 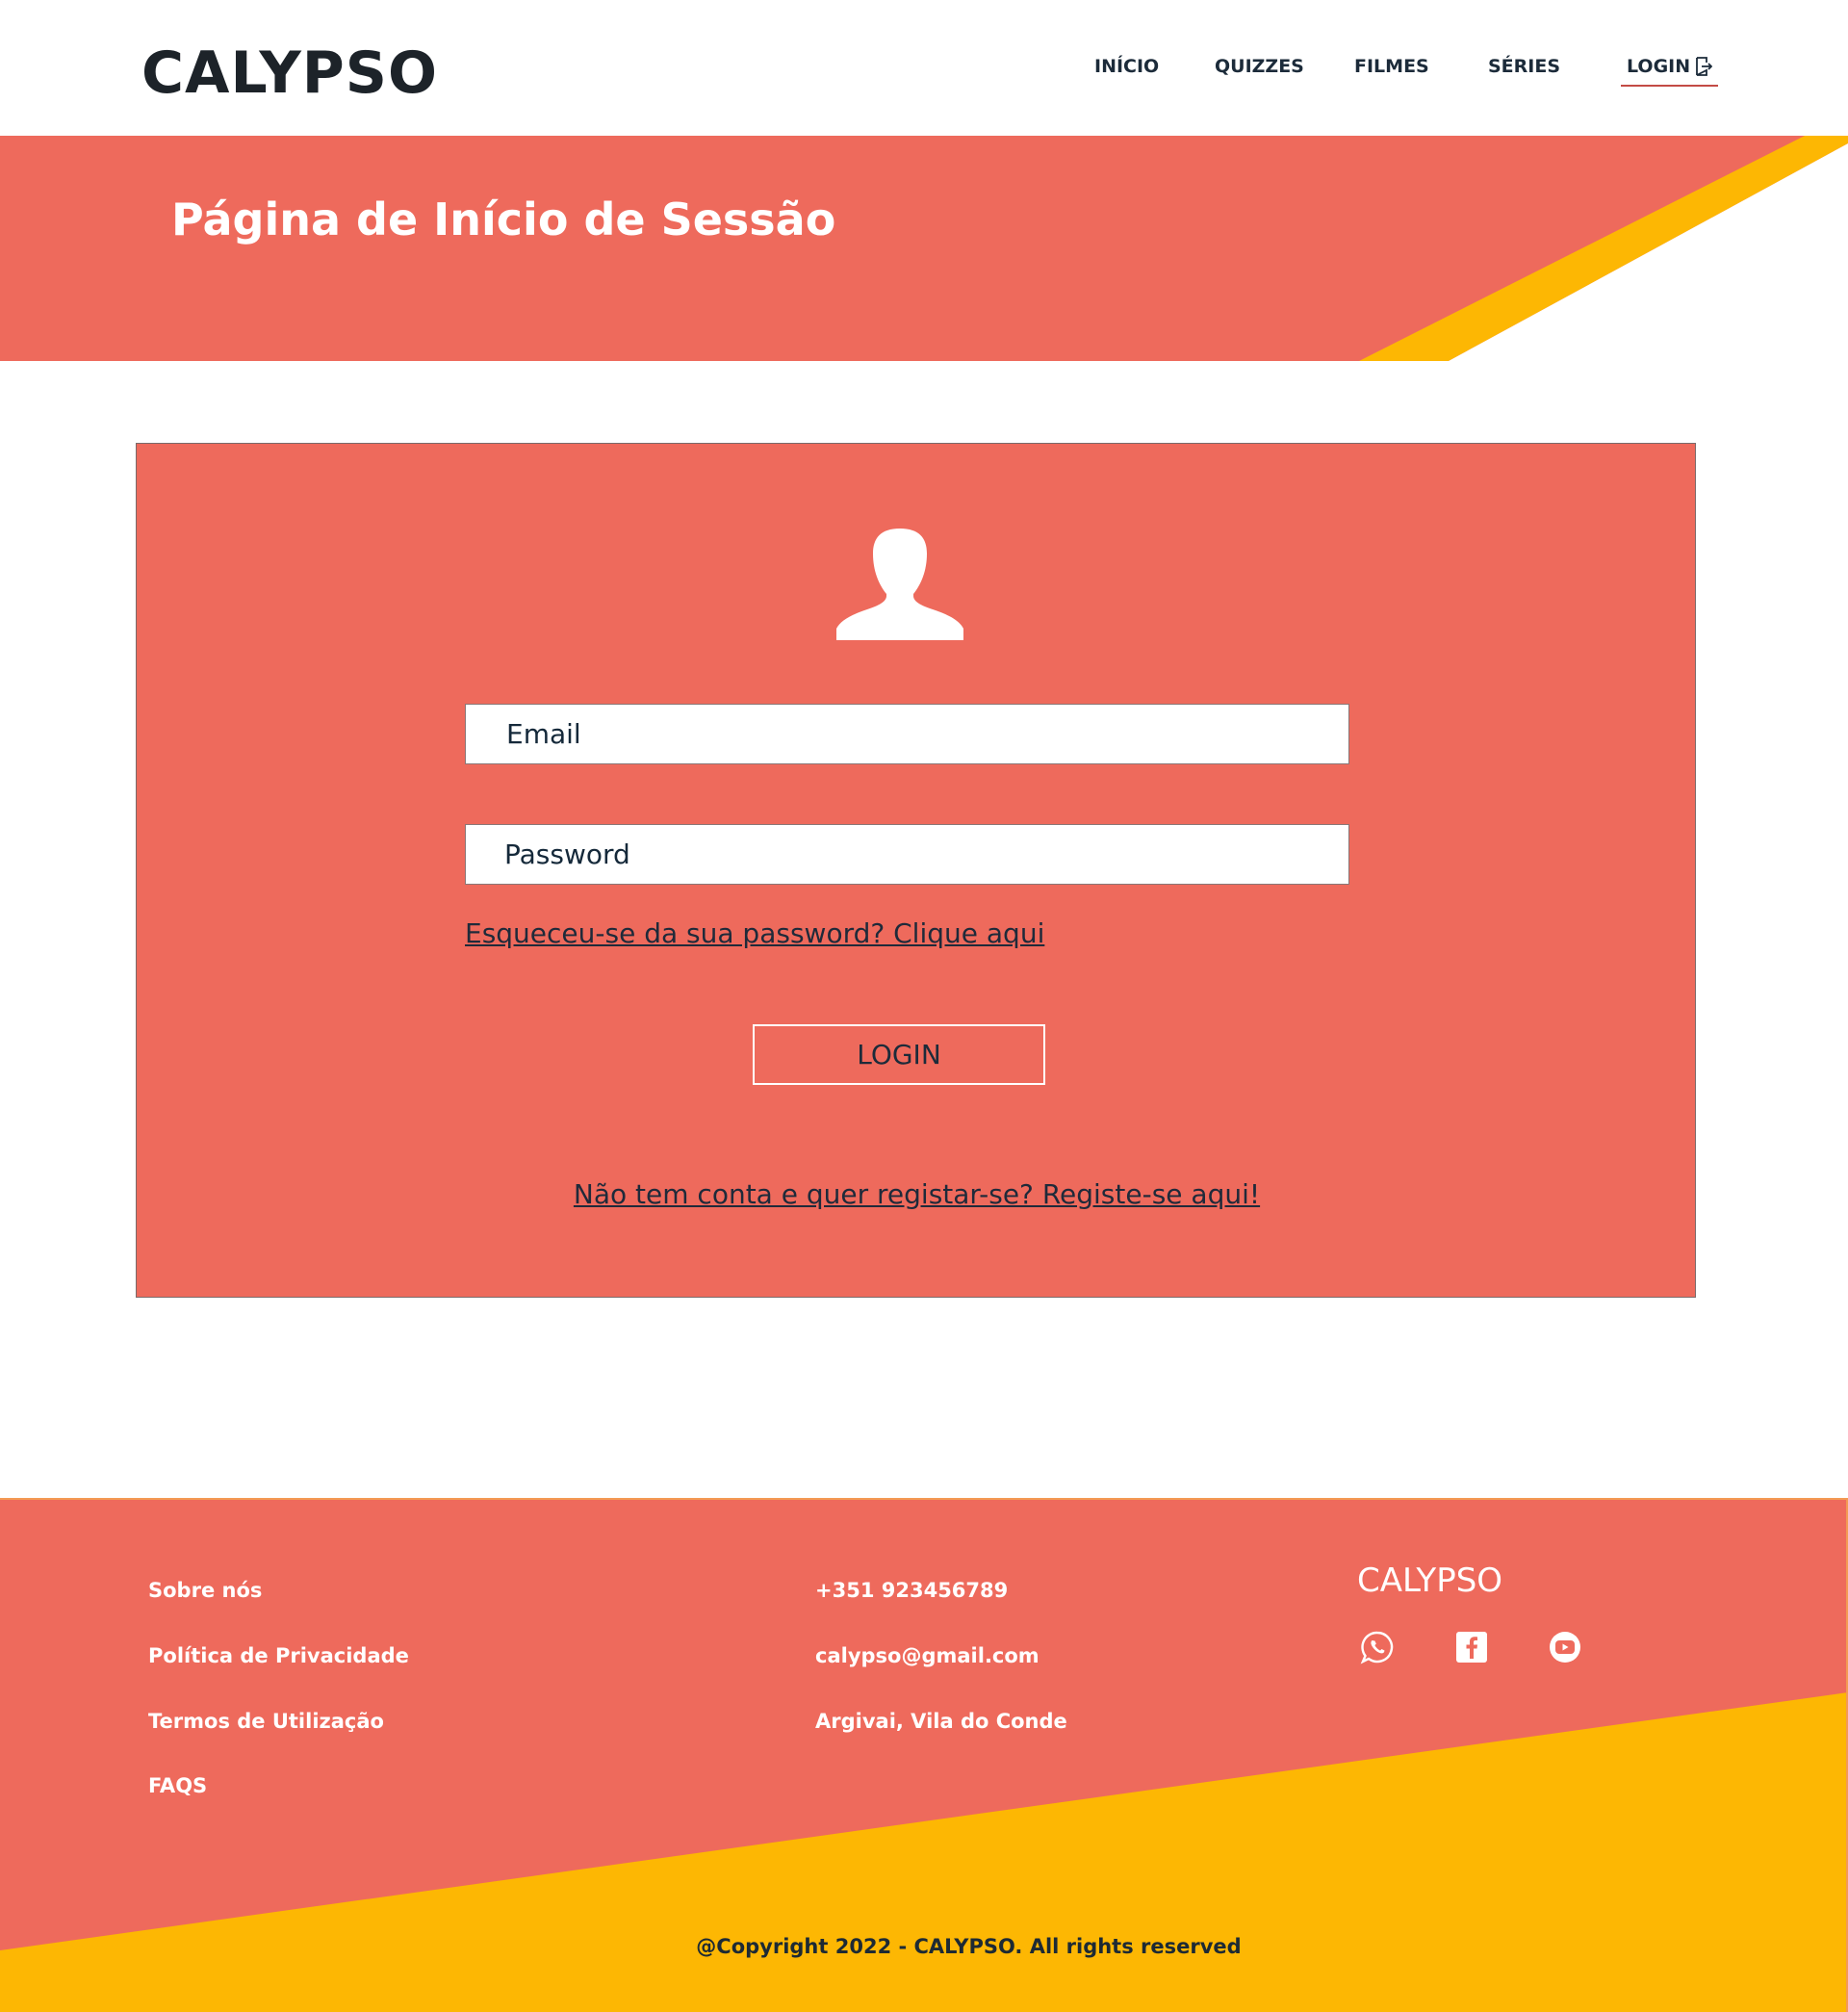 What do you see at coordinates (899, 585) in the screenshot?
I see `user-icon` at bounding box center [899, 585].